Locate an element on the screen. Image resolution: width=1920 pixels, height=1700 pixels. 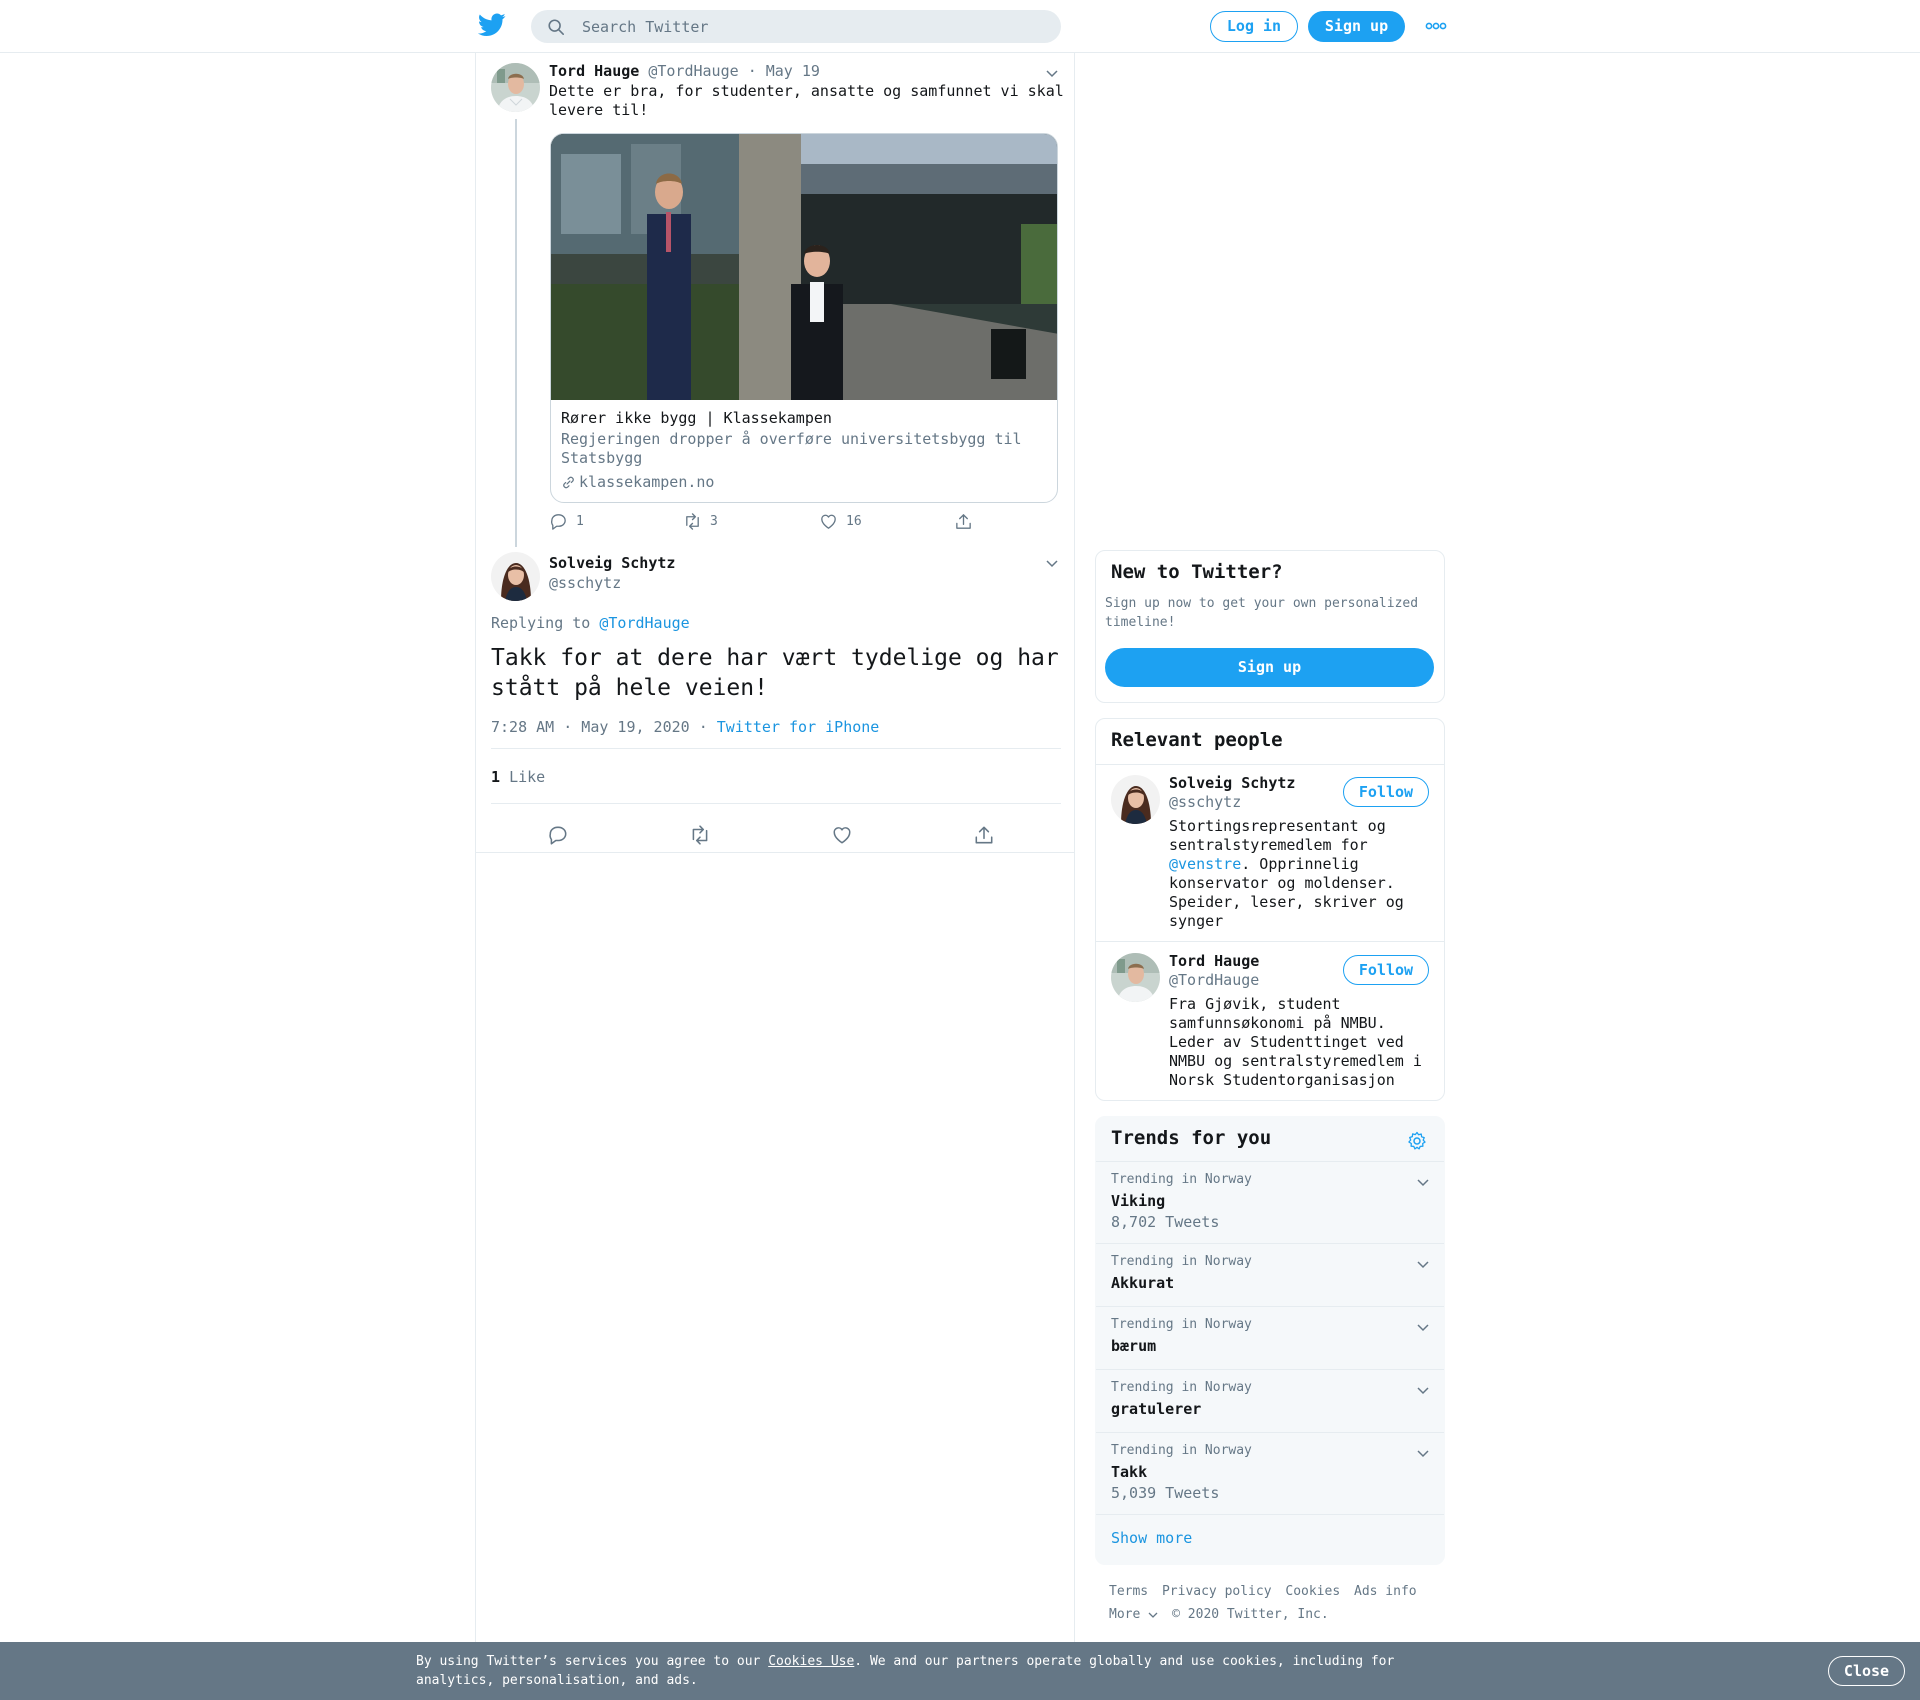
search-icon is located at coordinates (556, 27).